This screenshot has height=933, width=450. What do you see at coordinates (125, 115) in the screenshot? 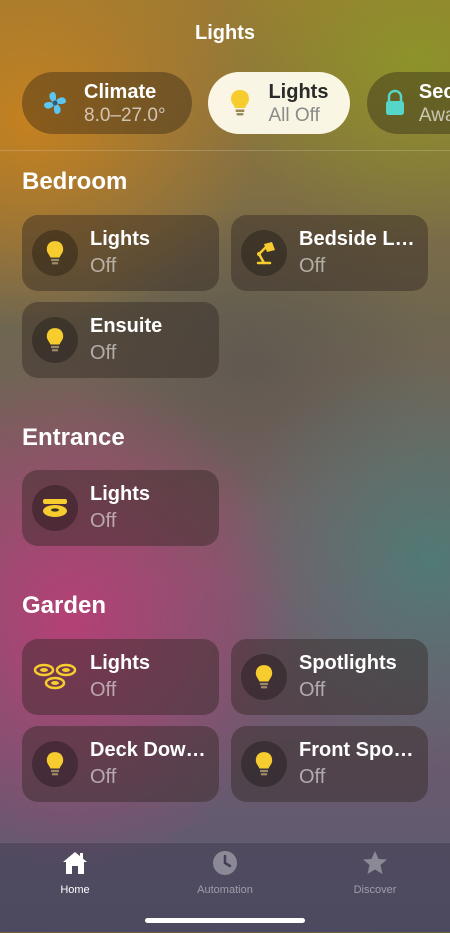
I see `category-status: 8.0–27.0°` at bounding box center [125, 115].